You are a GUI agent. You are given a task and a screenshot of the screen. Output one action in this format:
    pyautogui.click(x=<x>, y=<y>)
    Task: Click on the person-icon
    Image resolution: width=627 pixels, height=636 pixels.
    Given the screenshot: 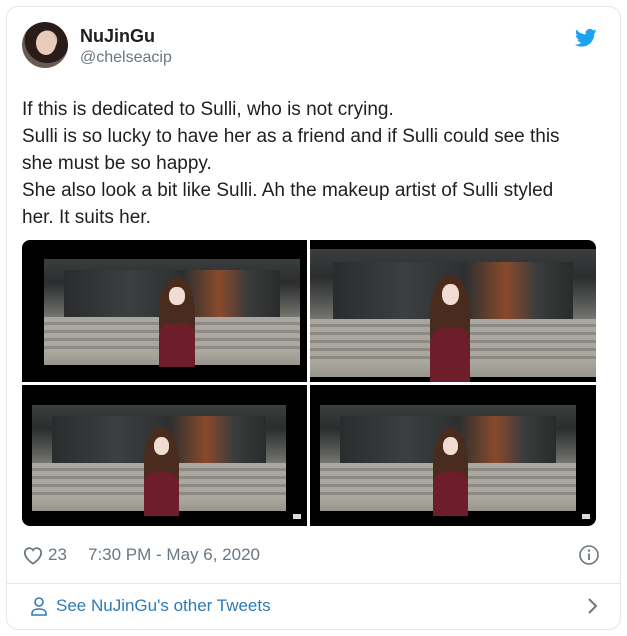 What is the action you would take?
    pyautogui.click(x=39, y=606)
    